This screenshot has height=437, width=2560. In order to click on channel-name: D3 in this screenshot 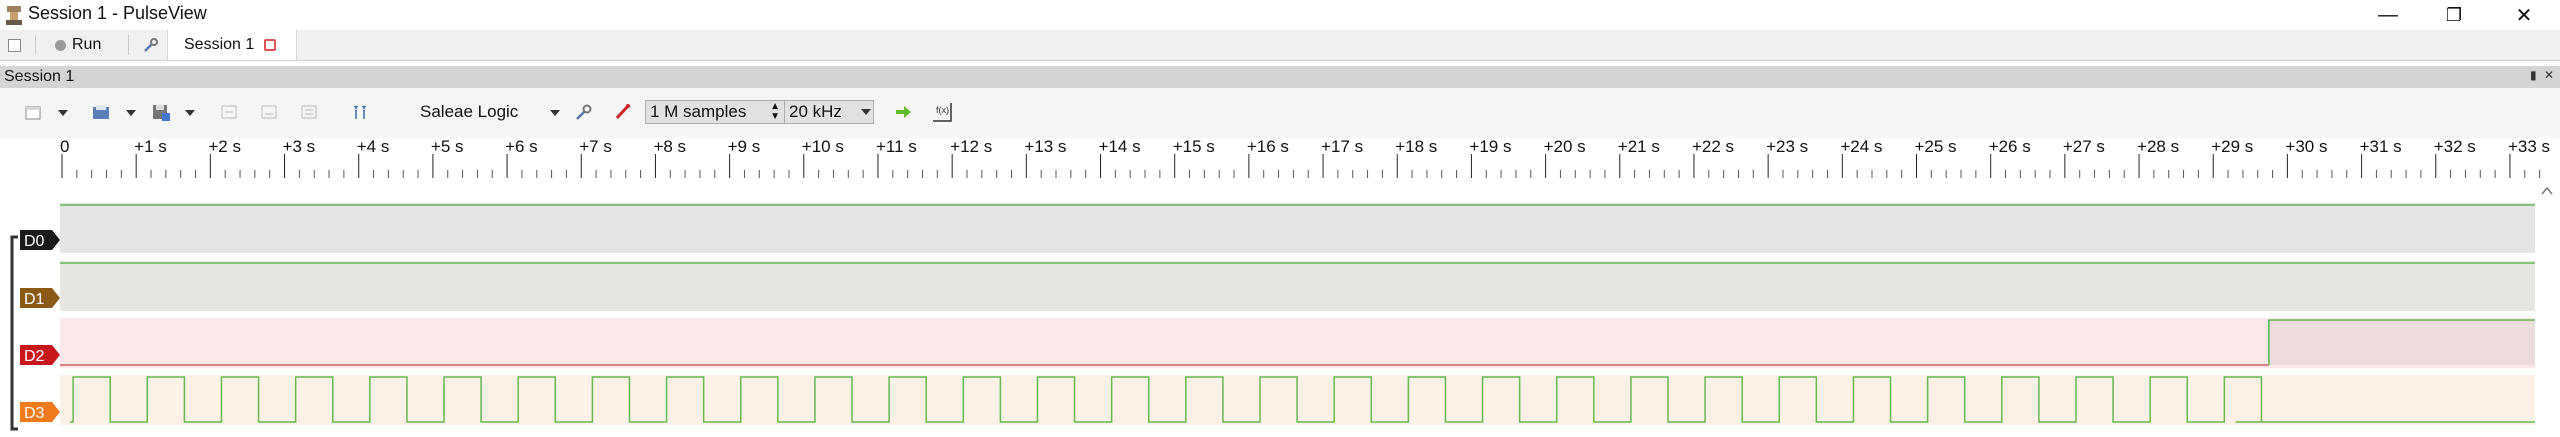, I will do `click(34, 413)`.